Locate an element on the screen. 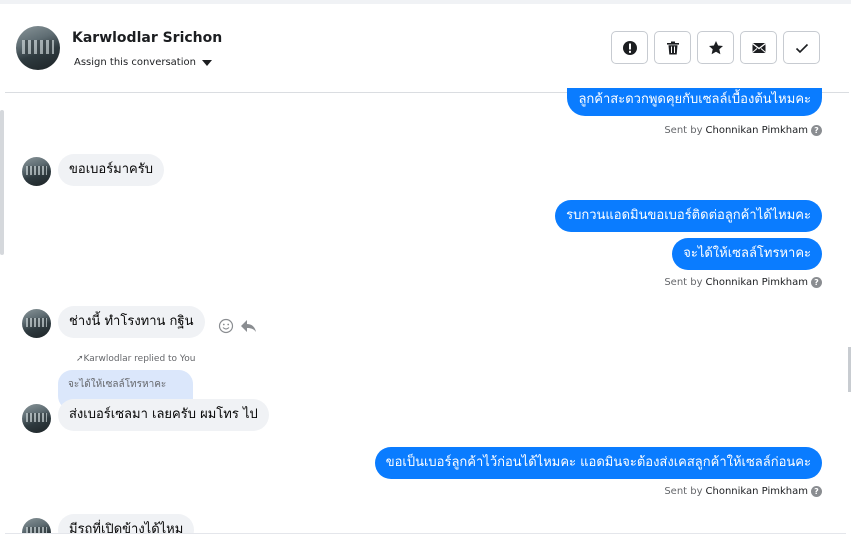  reply-icon is located at coordinates (248, 326).